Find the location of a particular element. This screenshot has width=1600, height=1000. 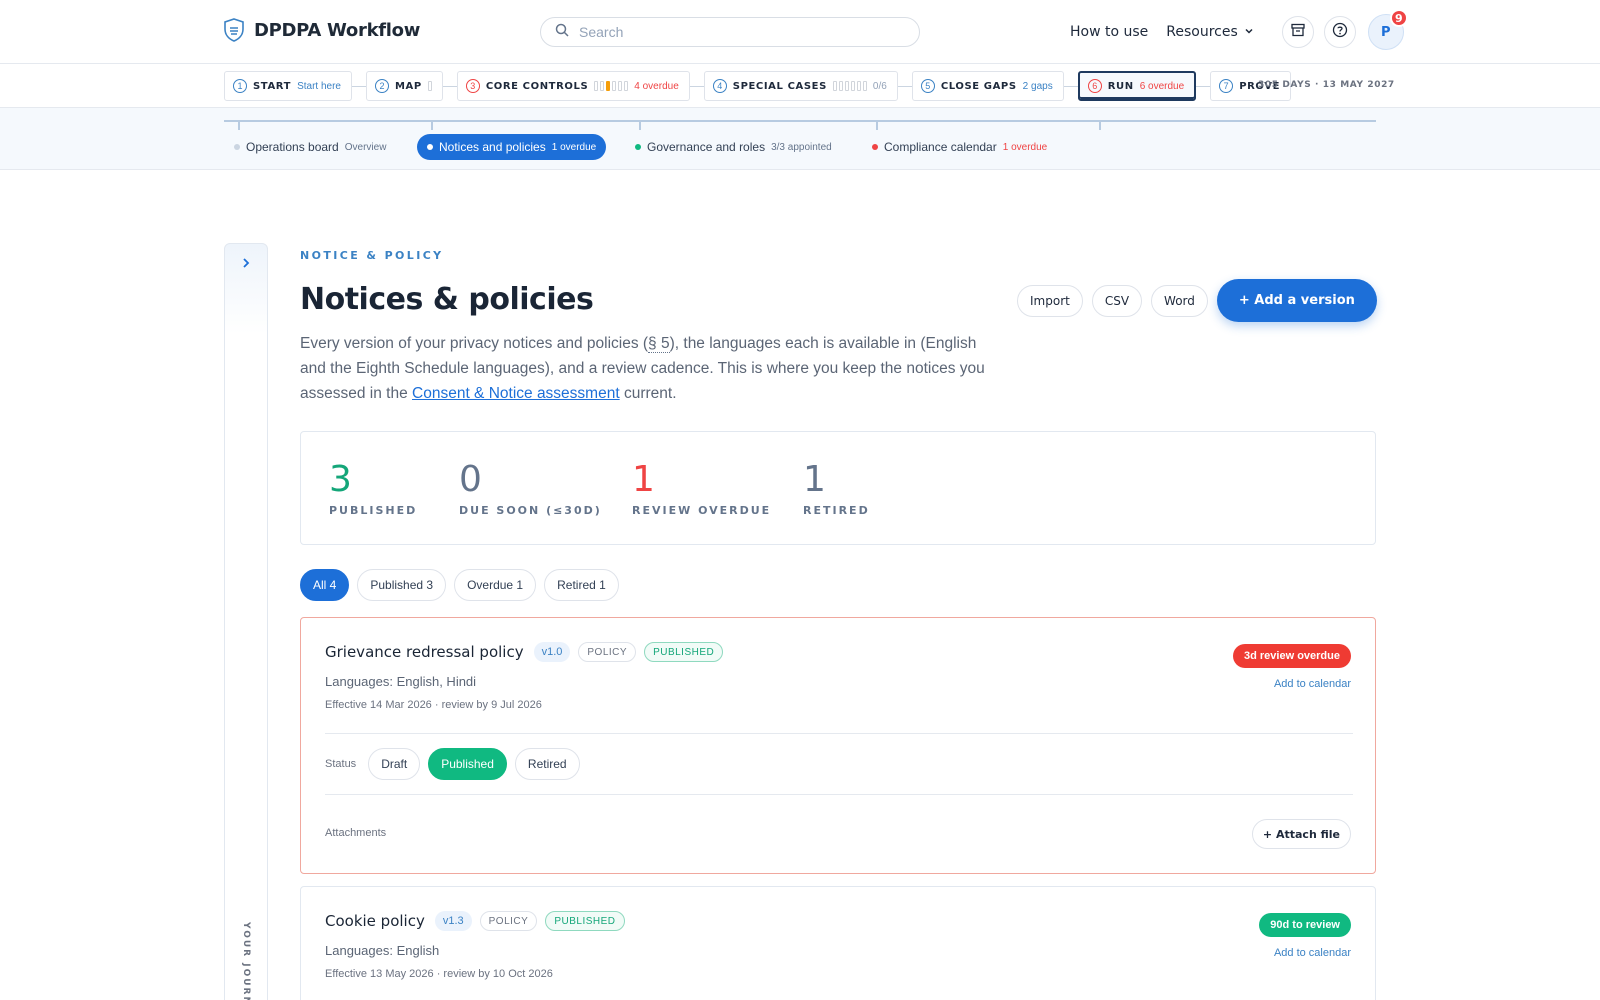

stat-retired: 1 RETIRED is located at coordinates (836, 488).